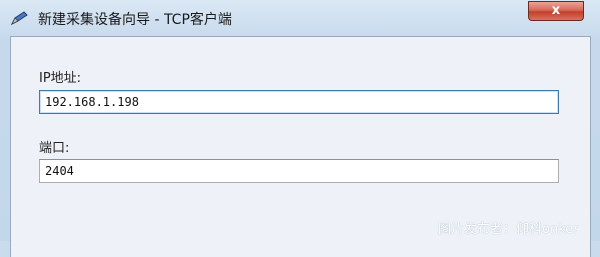  What do you see at coordinates (19, 18) in the screenshot?
I see `wizard-pencil-icon` at bounding box center [19, 18].